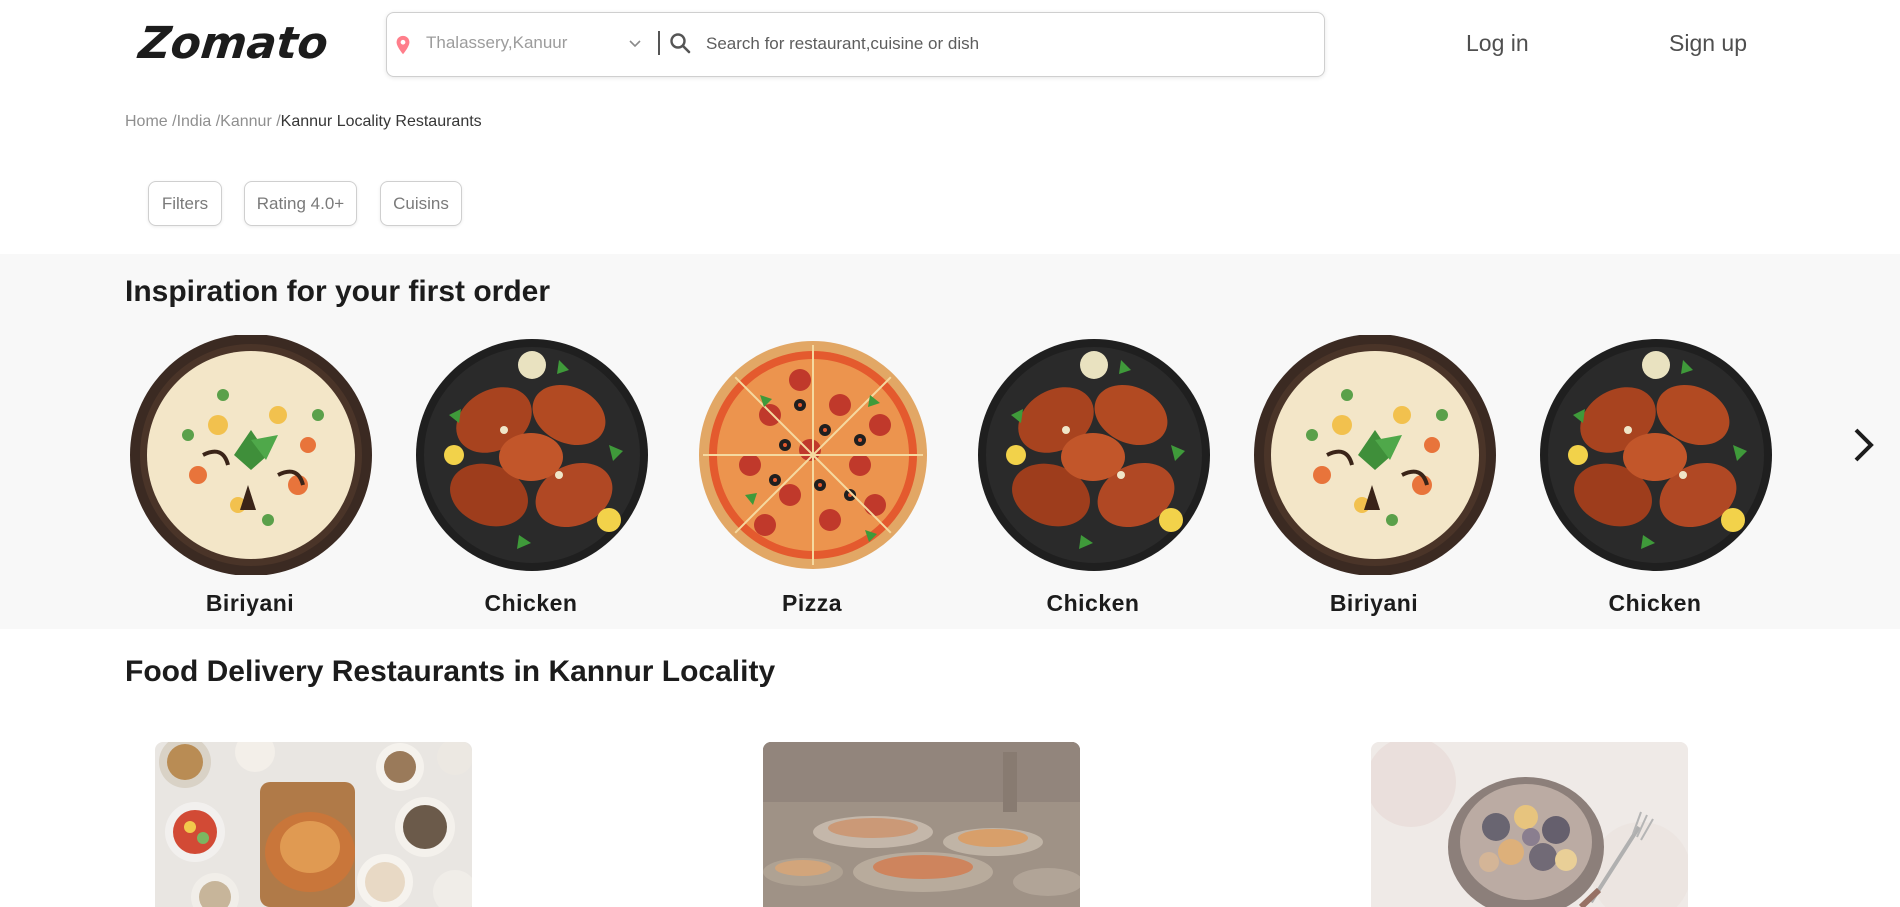 The width and height of the screenshot is (1900, 907). What do you see at coordinates (250, 121) in the screenshot?
I see `breadcrumb-kannur: Kannur /` at bounding box center [250, 121].